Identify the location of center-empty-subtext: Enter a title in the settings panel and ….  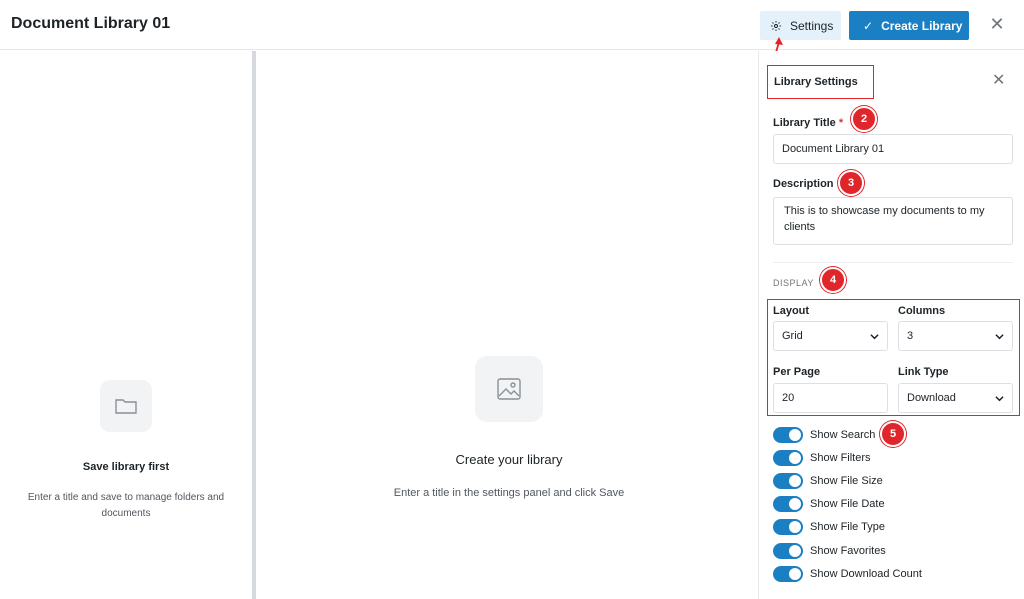
(509, 493).